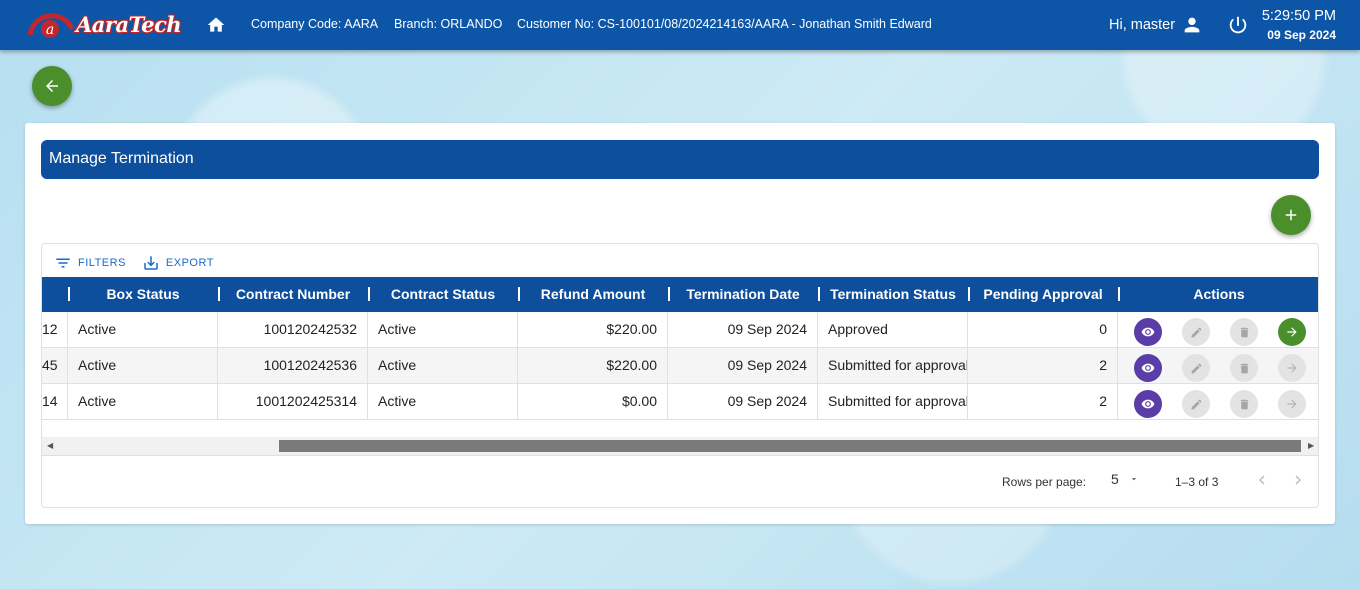  I want to click on logo-text: AaraTech, so click(129, 24).